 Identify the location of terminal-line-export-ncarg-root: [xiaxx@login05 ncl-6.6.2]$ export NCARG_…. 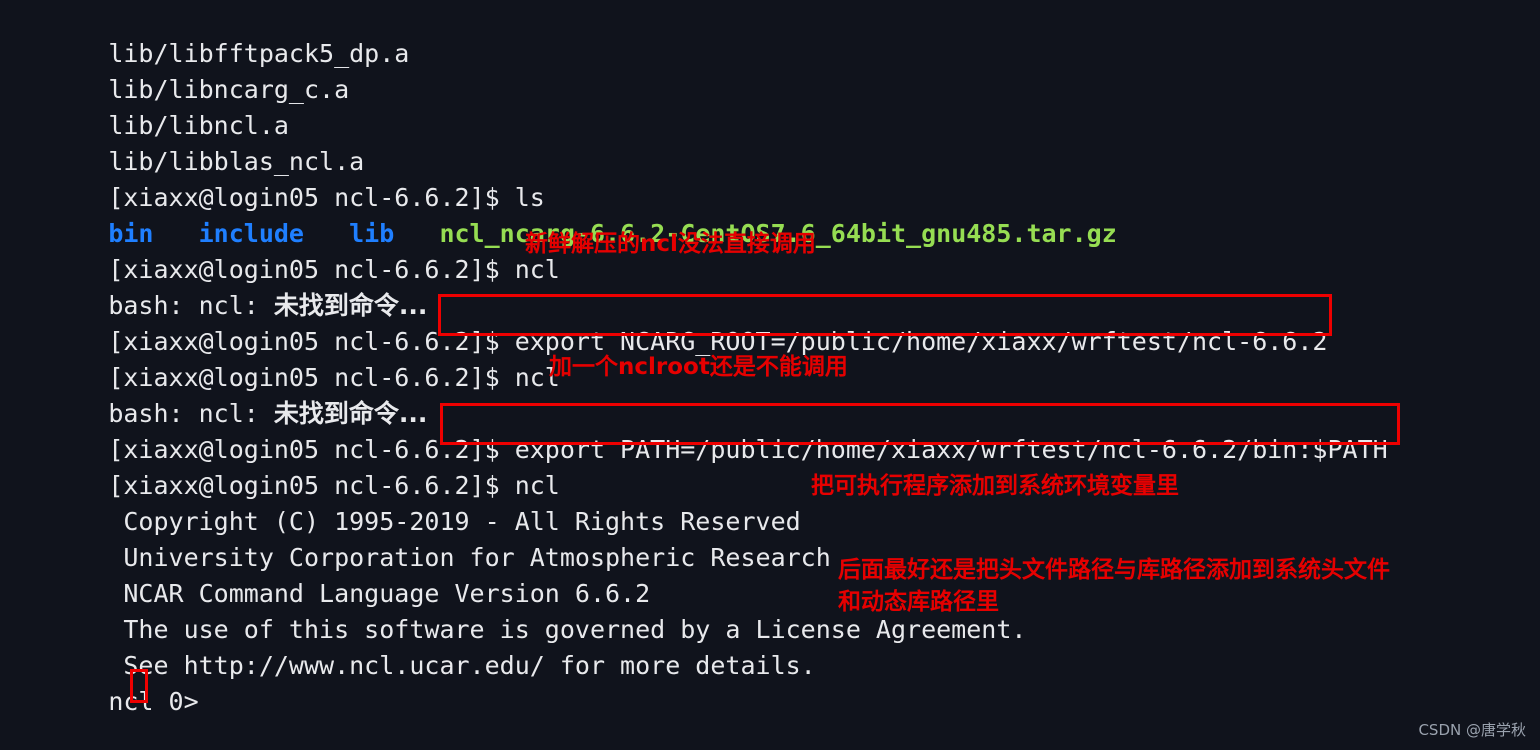
(770, 322).